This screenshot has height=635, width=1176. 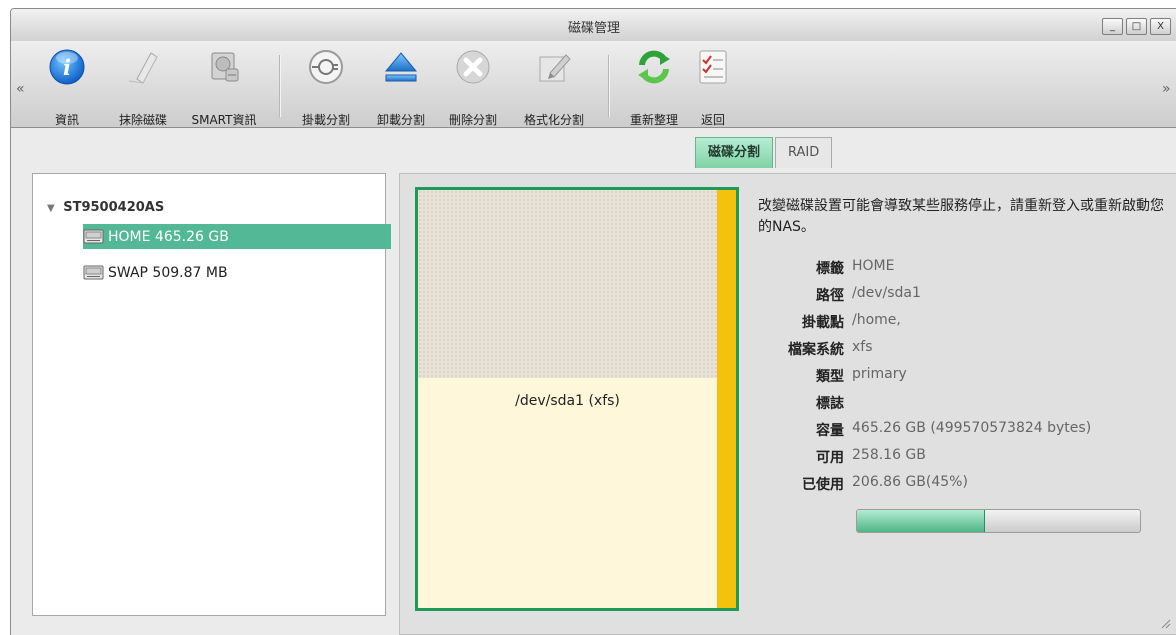 What do you see at coordinates (960, 271) in the screenshot?
I see `property-row: 標籤 HOME` at bounding box center [960, 271].